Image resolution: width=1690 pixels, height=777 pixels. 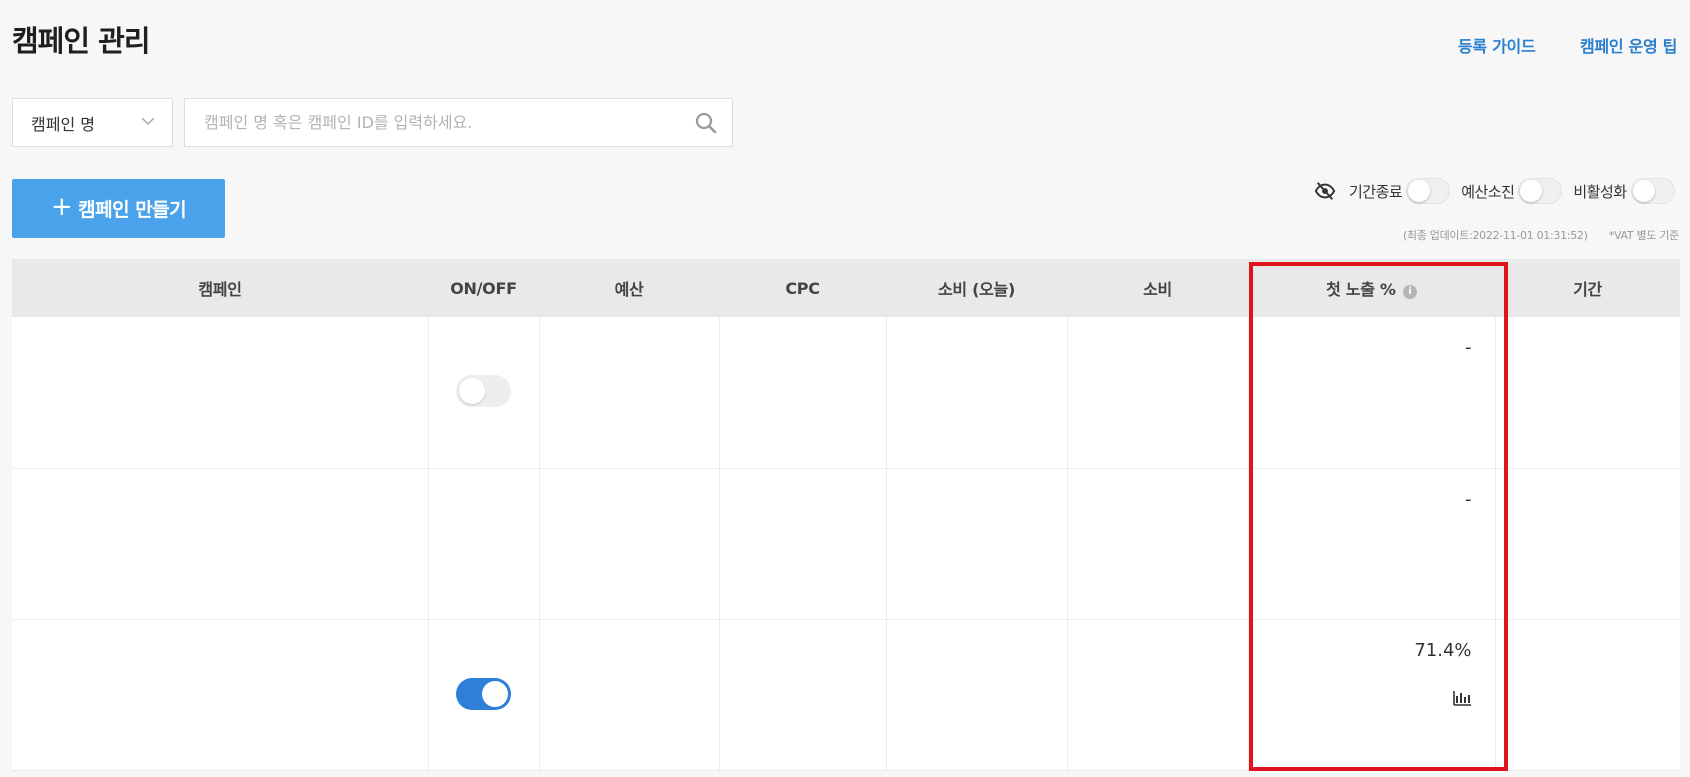 I want to click on filter-budget-exhausted-label: 예산소진, so click(x=1488, y=191).